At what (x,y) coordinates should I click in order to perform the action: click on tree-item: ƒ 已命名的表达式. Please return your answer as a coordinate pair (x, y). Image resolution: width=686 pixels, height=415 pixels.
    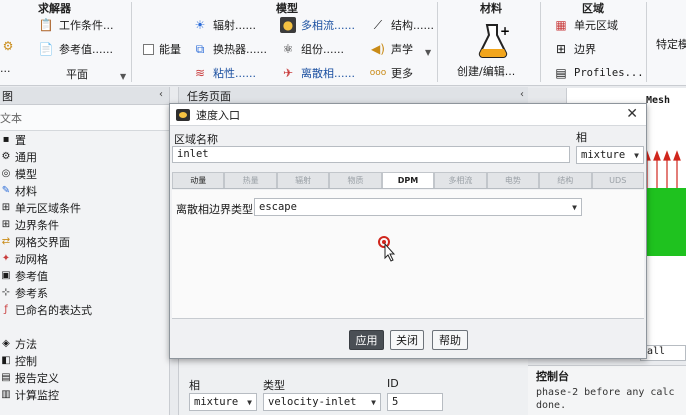
    Looking at the image, I should click on (84, 309).